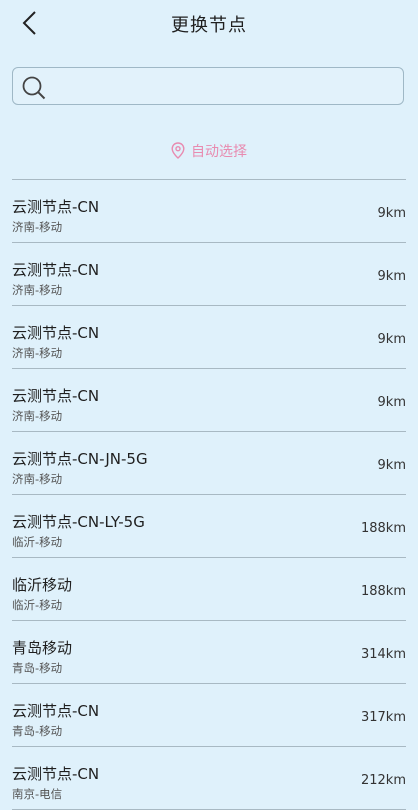 The image size is (418, 810). I want to click on node-distance: 314km, so click(383, 654).